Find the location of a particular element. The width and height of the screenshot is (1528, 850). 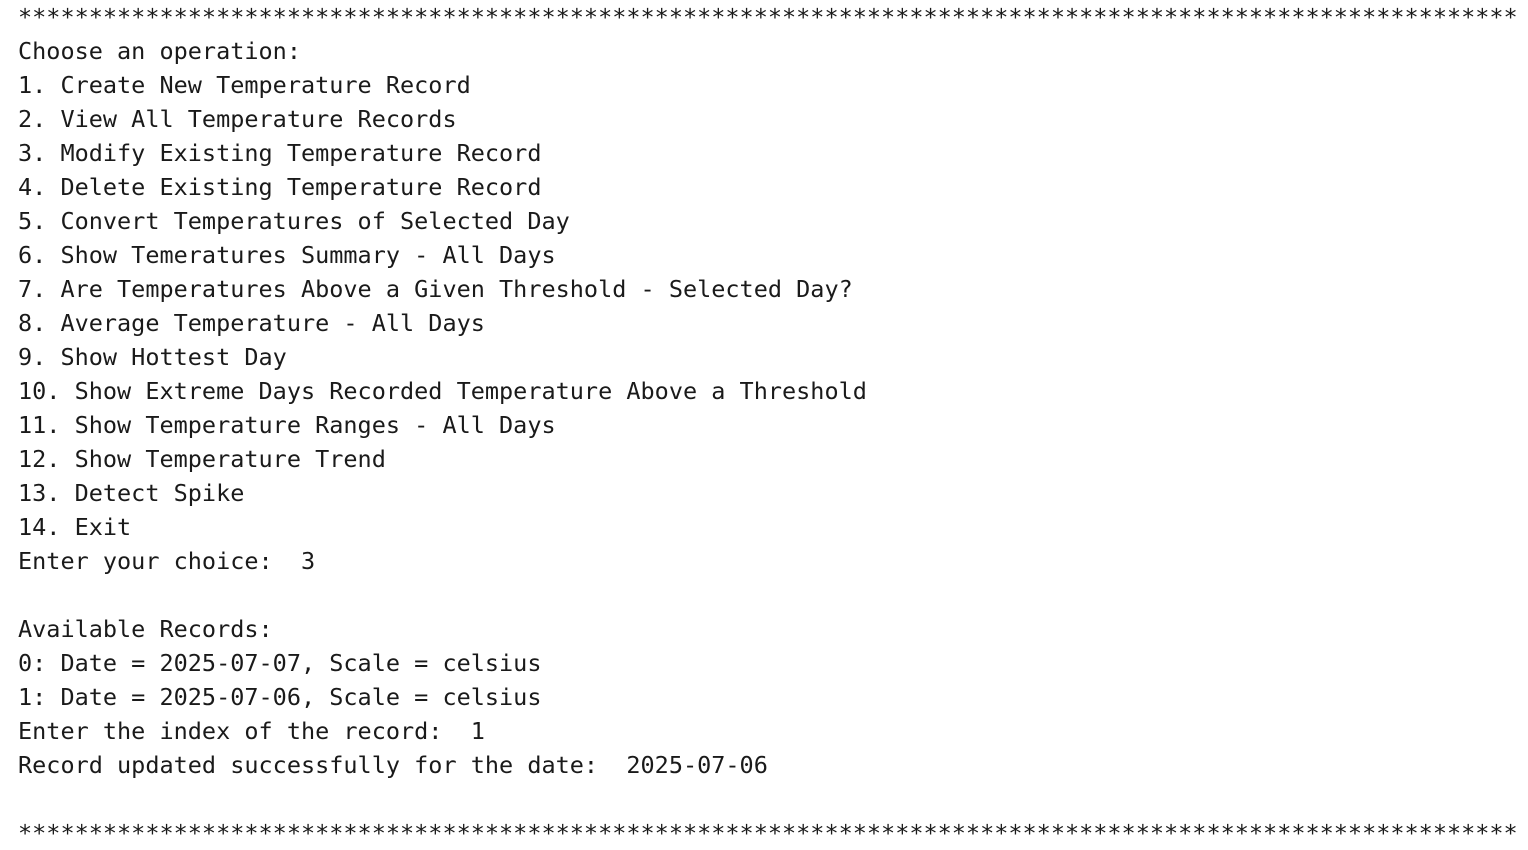

records-heading: Available Records: is located at coordinates (145, 629).